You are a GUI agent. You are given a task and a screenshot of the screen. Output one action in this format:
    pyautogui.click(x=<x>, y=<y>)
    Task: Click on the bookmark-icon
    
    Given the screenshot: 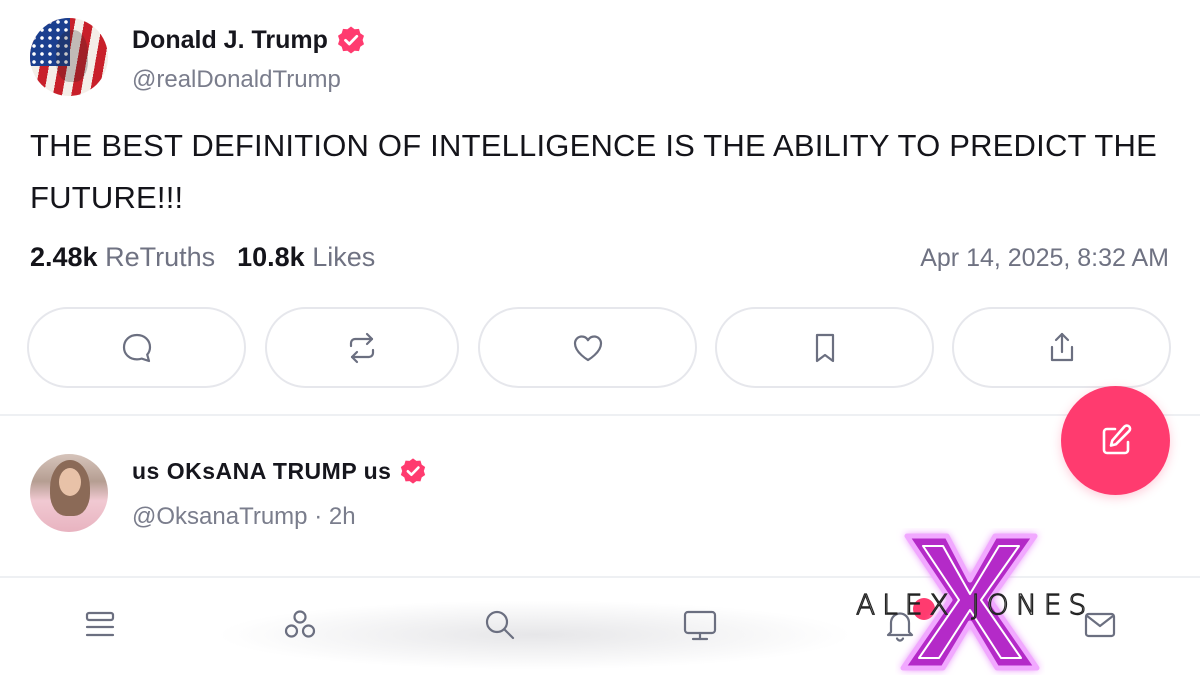 What is the action you would take?
    pyautogui.click(x=824, y=347)
    